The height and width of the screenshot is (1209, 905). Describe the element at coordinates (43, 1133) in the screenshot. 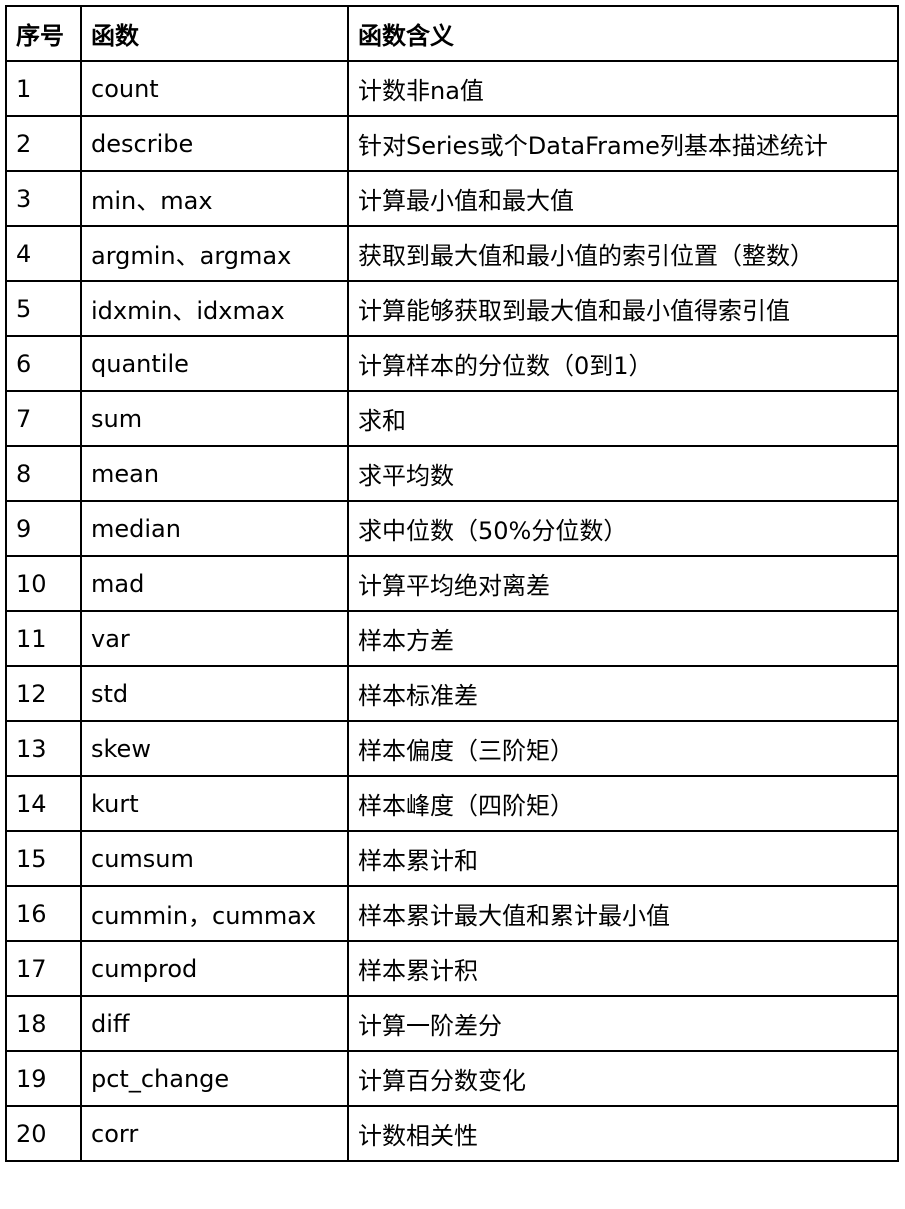

I see `cell-index: 20` at that location.